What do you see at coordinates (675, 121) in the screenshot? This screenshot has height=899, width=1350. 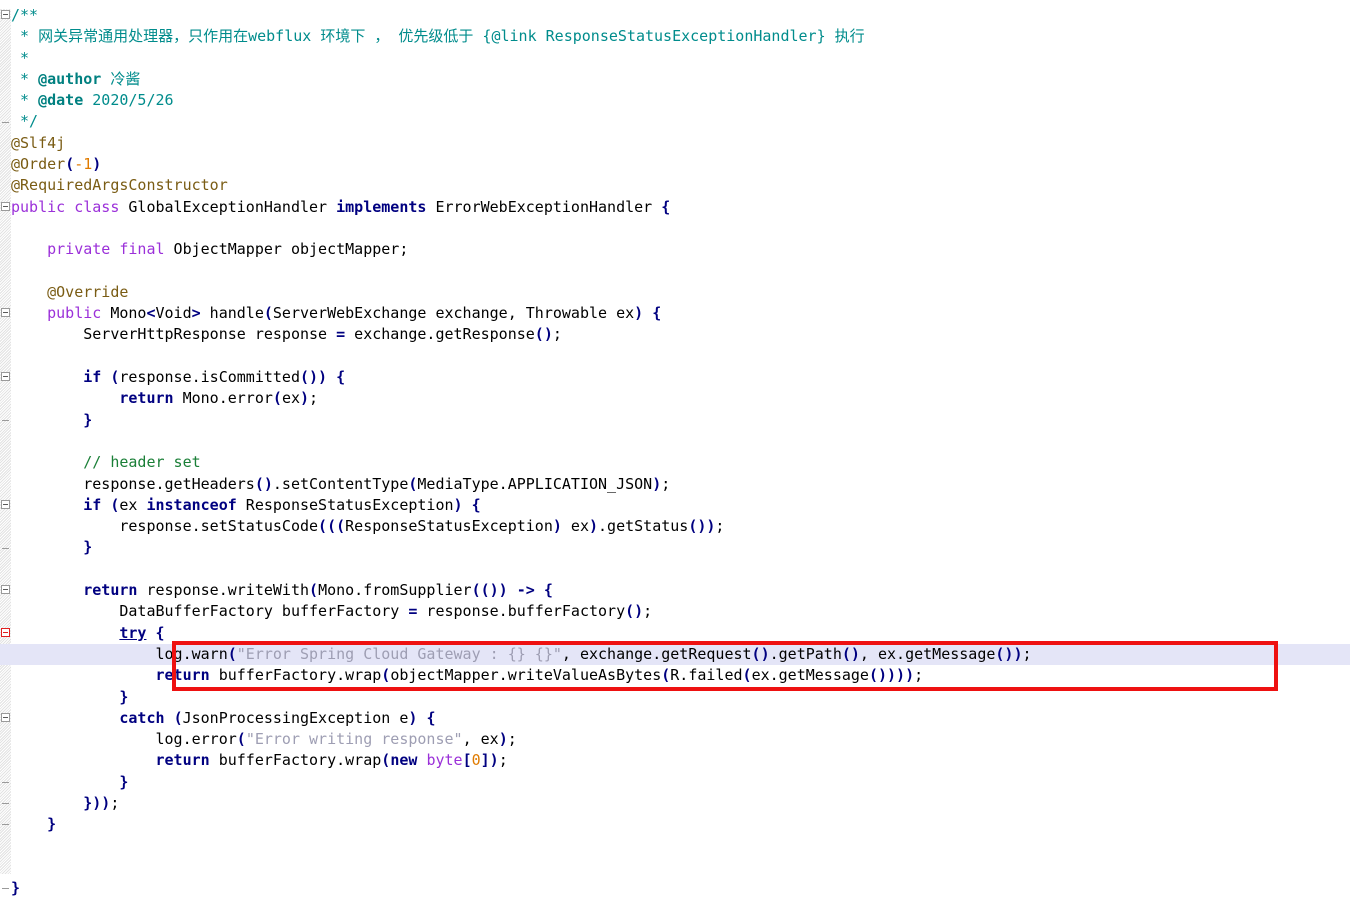 I see `code-line: */` at bounding box center [675, 121].